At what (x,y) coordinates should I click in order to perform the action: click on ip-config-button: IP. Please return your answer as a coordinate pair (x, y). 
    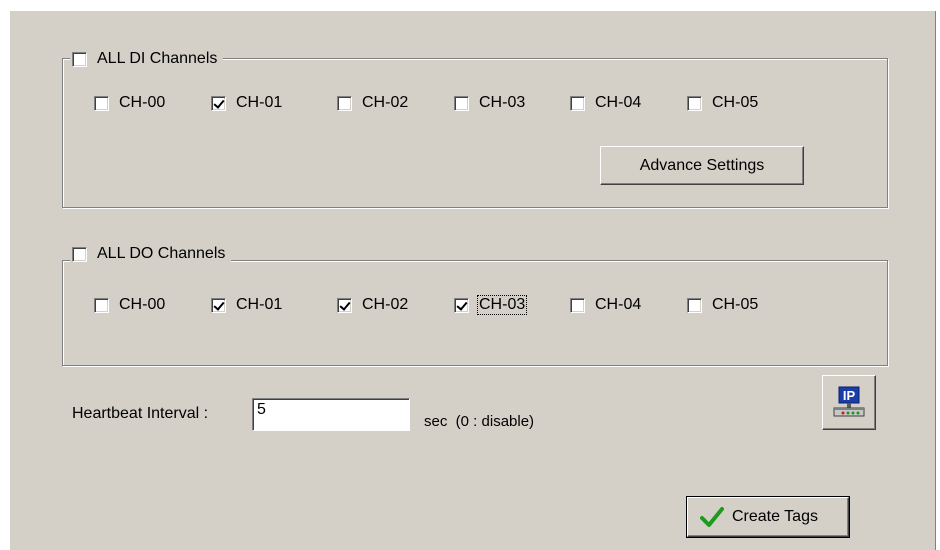
    Looking at the image, I should click on (849, 402).